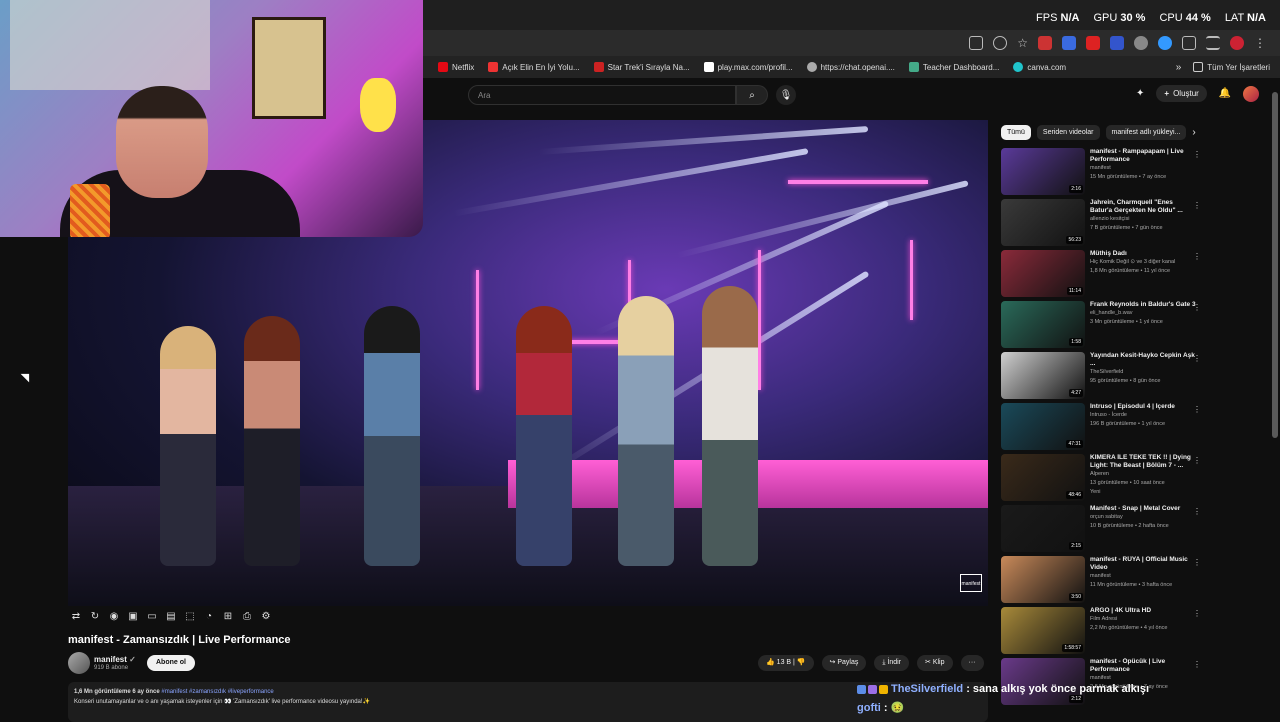 This screenshot has width=1280, height=722. I want to click on reading-list-icon, so click(1213, 43).